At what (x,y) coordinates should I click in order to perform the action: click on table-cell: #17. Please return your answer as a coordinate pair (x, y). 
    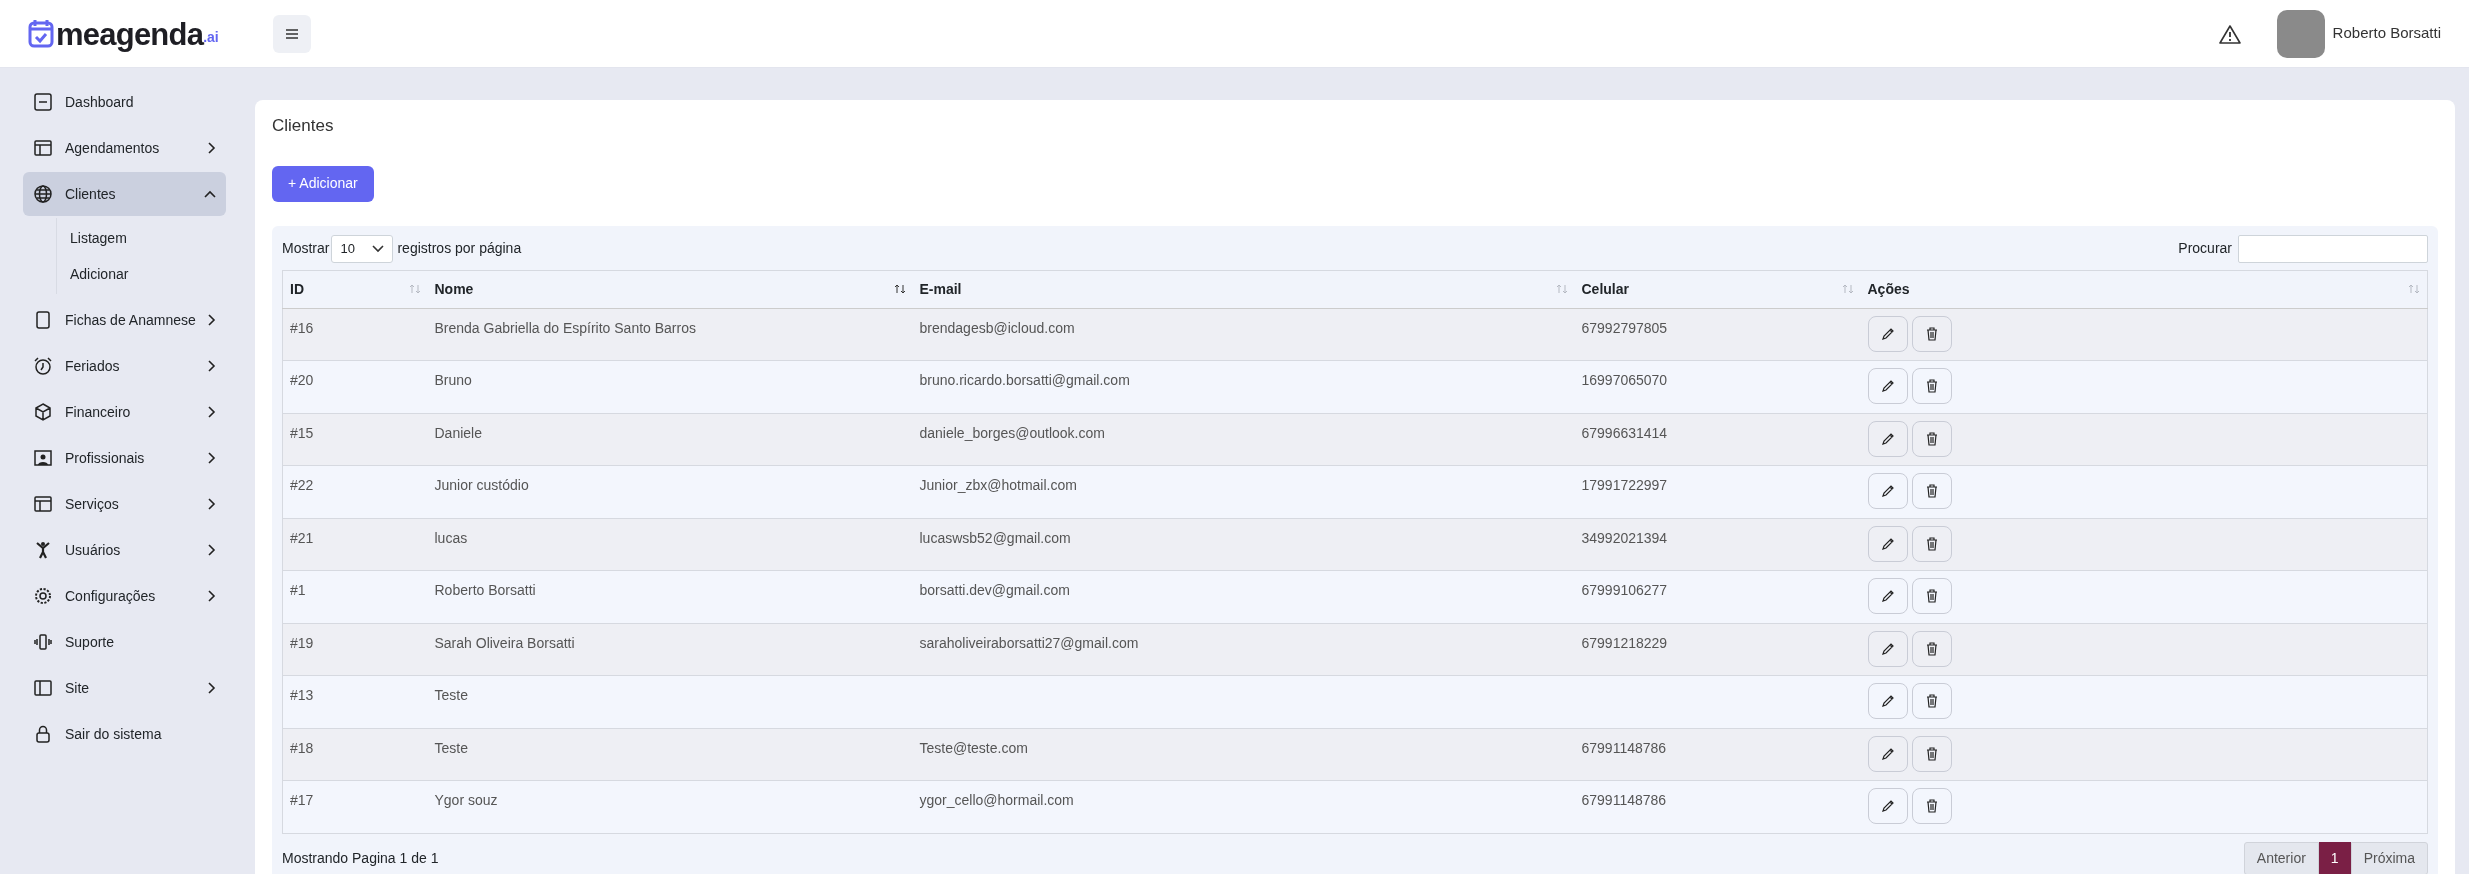
    Looking at the image, I should click on (302, 800).